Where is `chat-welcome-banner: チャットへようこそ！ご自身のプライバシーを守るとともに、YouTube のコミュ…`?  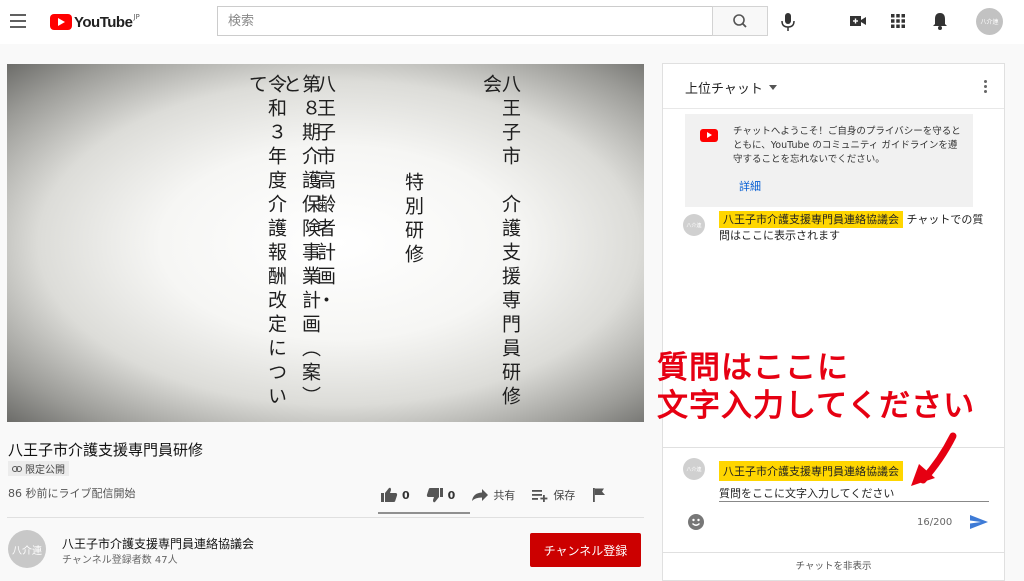
chat-welcome-banner: チャットへようこそ！ご自身のプライバシーを守るとともに、YouTube のコミュ… is located at coordinates (829, 160).